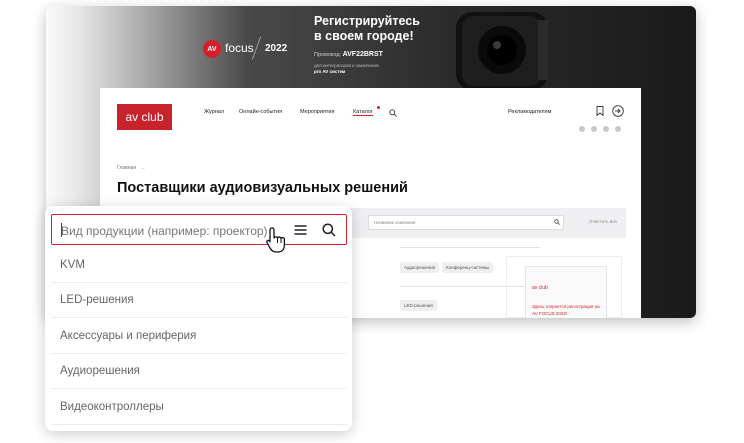 The height and width of the screenshot is (443, 744). I want to click on option-label: LED-решения, so click(97, 300).